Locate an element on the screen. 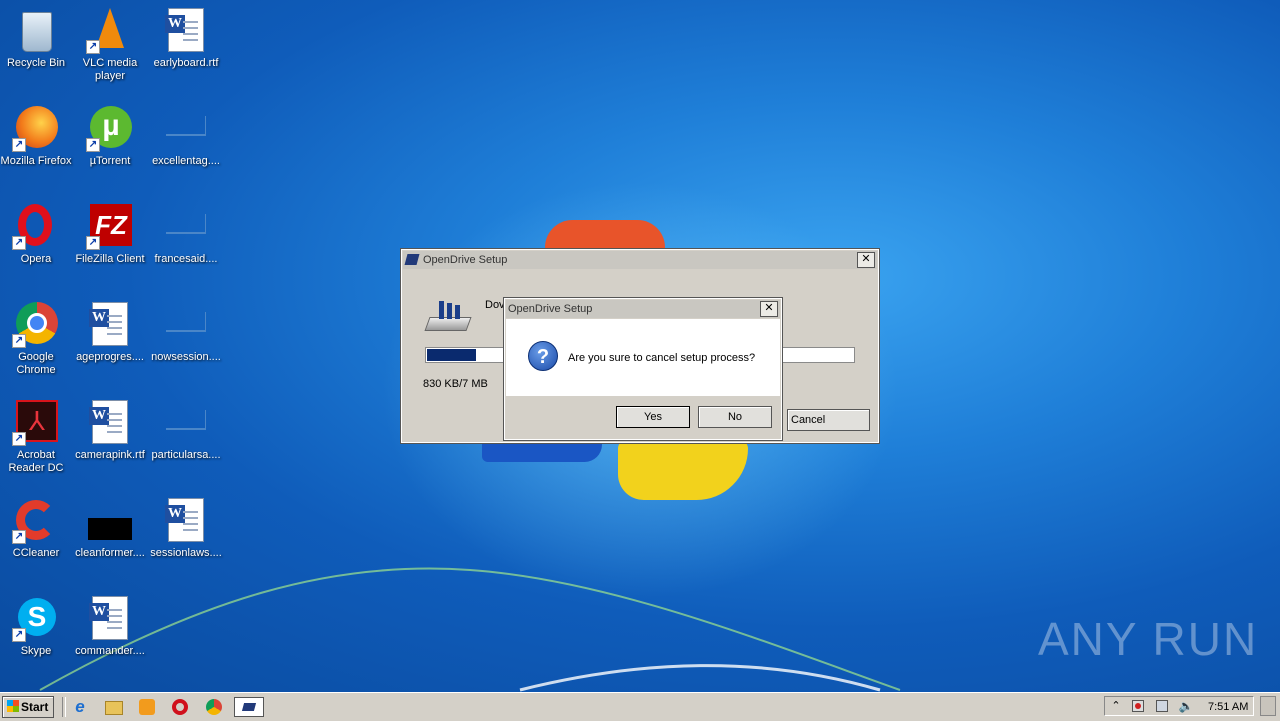 This screenshot has height=721, width=1280. desktop-icon-label: Mozilla Firefox is located at coordinates (36, 161).